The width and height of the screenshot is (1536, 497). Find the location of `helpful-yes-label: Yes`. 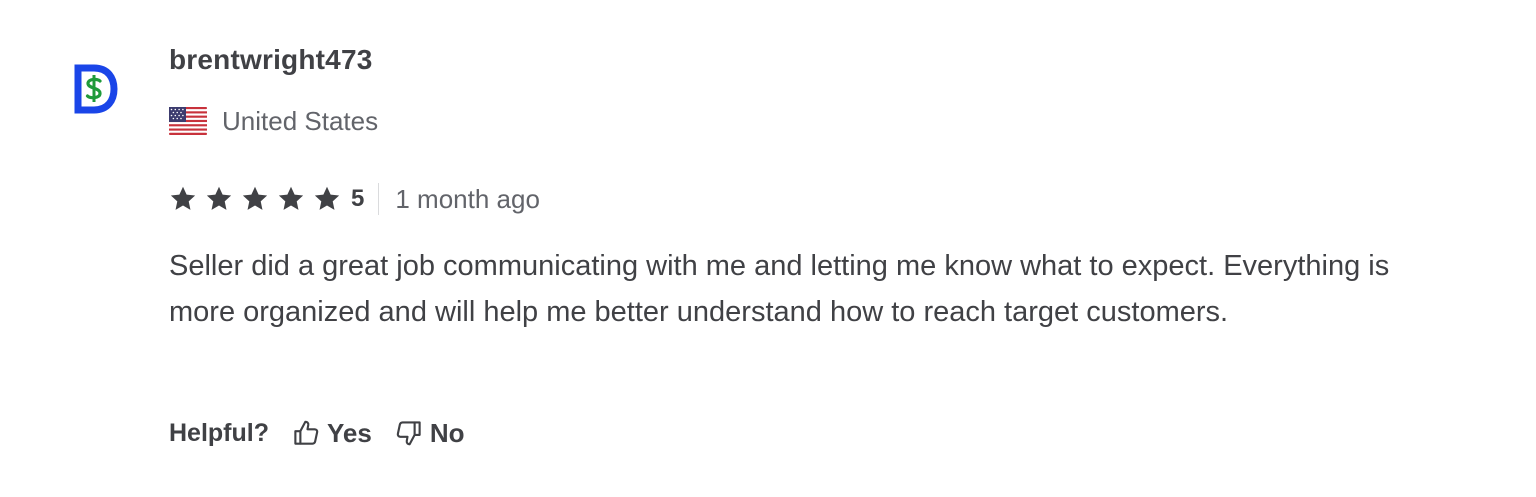

helpful-yes-label: Yes is located at coordinates (349, 432).